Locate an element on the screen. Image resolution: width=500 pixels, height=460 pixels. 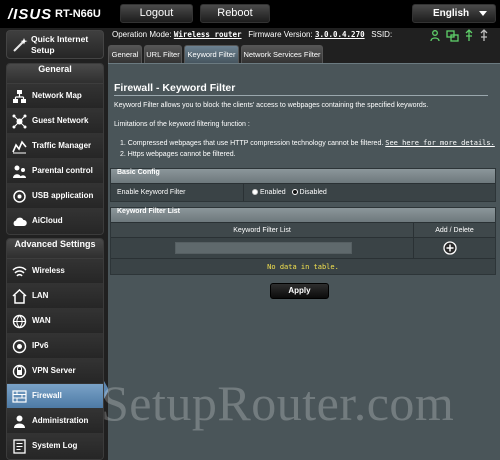
sidebar-item-traffic-manager: Traffic Manager is located at coordinates (55, 146).